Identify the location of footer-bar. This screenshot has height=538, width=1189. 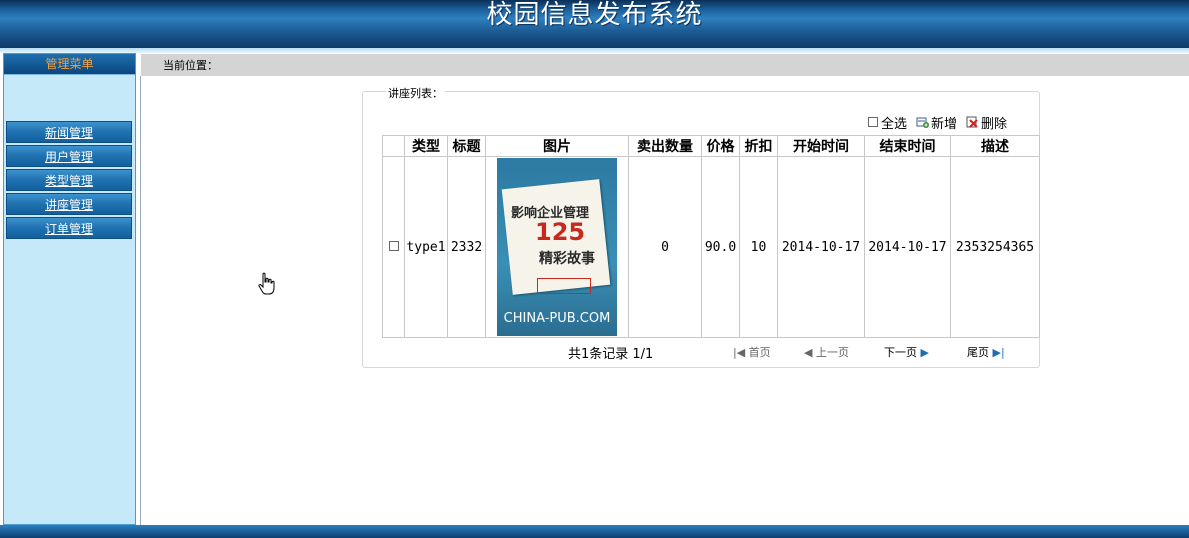
(594, 531).